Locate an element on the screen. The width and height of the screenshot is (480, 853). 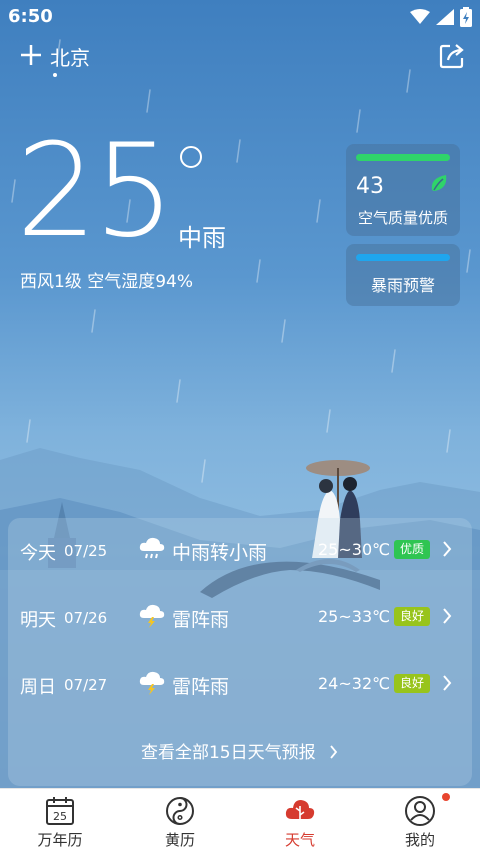
tab-label: 我的 is located at coordinates (419, 840).